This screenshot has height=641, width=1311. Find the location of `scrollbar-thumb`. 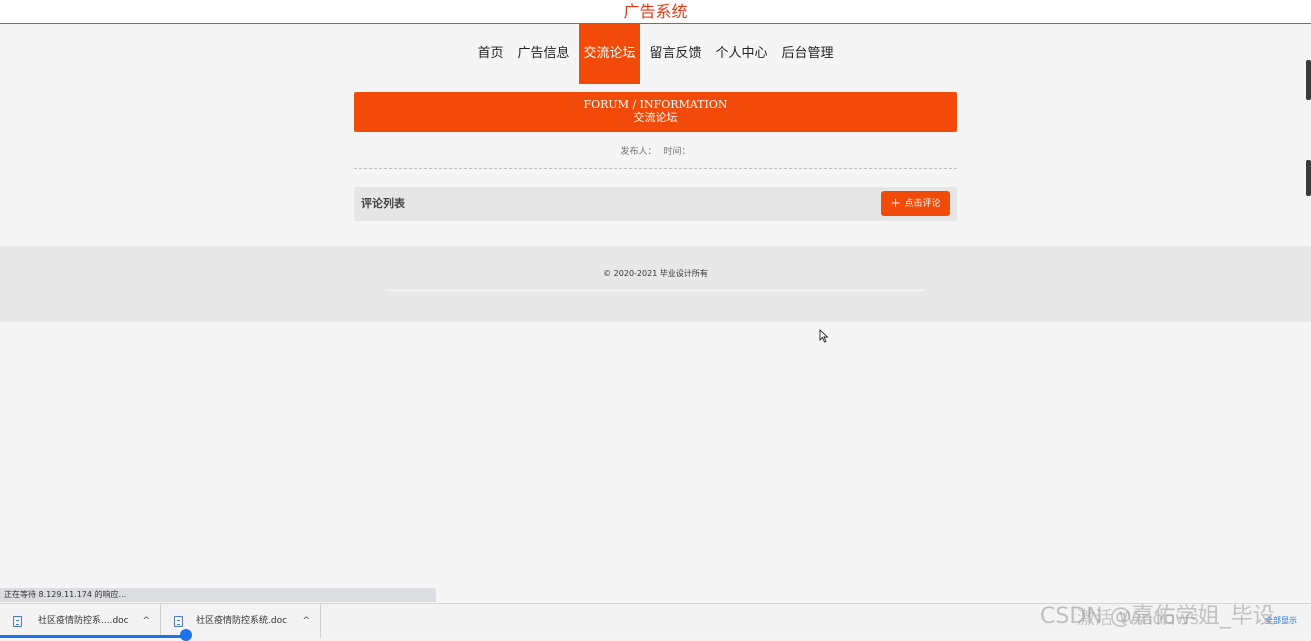

scrollbar-thumb is located at coordinates (1308, 80).